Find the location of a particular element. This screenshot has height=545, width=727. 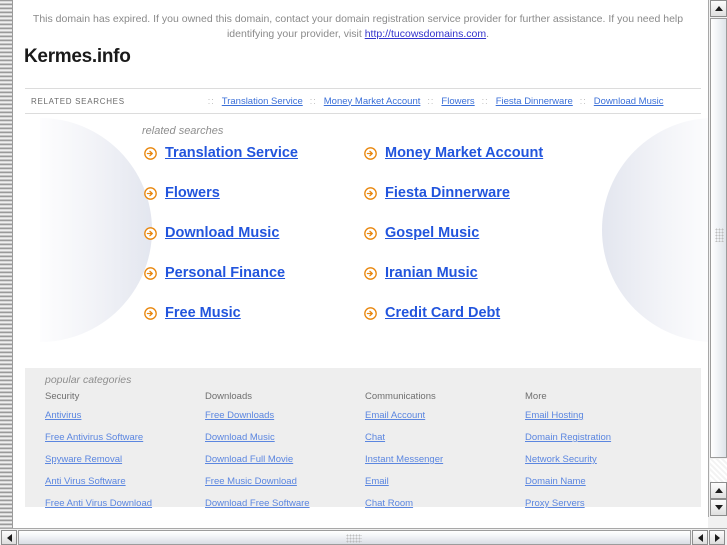

page-title: Kermes.info is located at coordinates (77, 56).